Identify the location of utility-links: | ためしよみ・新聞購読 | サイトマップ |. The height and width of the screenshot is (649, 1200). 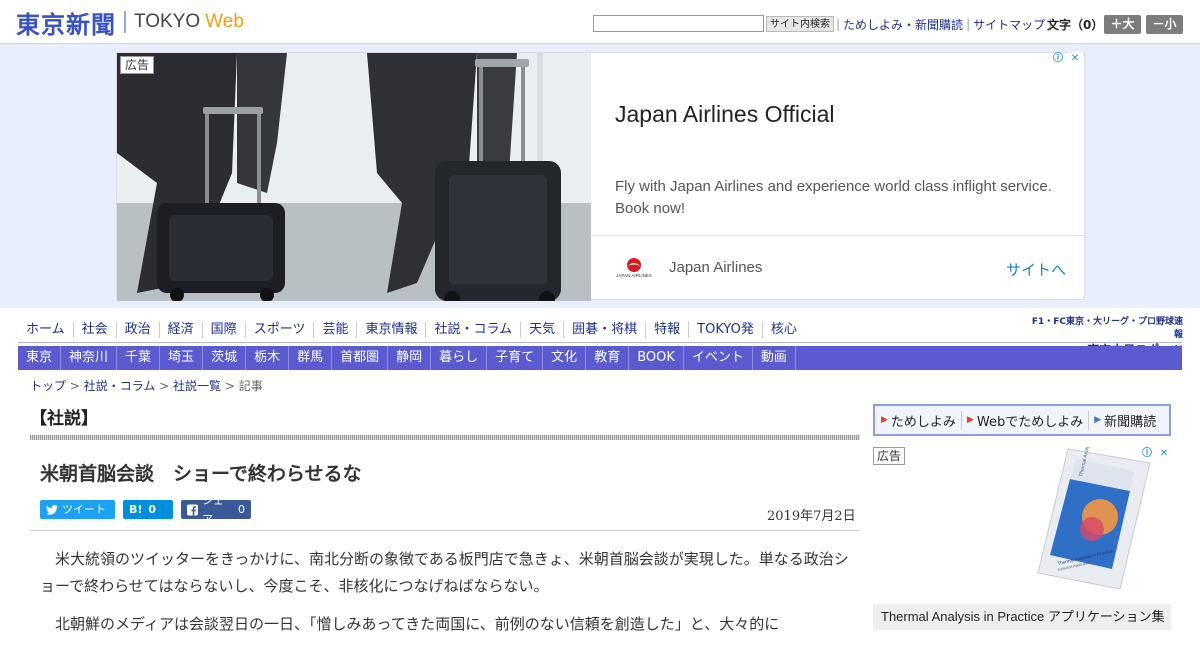
(944, 24).